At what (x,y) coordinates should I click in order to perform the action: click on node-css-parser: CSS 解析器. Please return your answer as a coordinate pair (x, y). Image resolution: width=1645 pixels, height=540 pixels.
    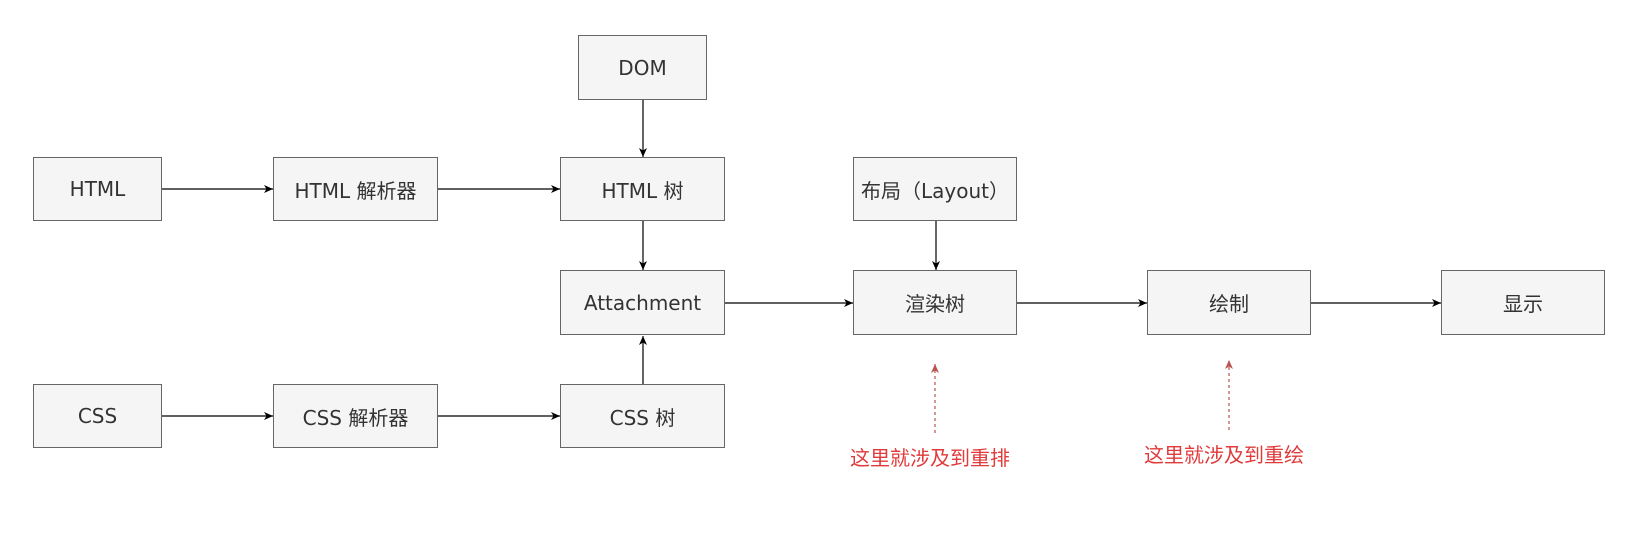
    Looking at the image, I should click on (355, 416).